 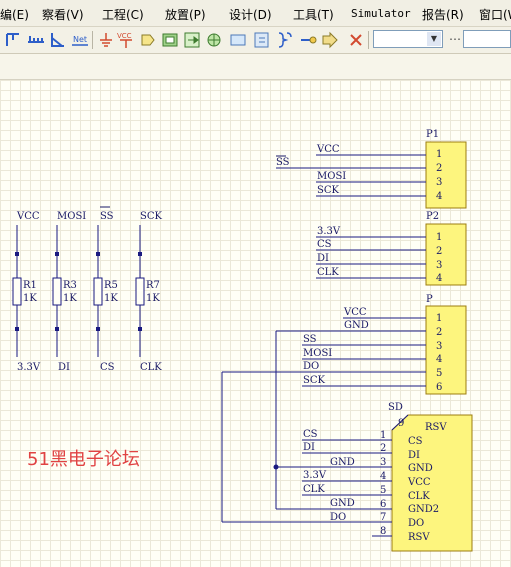 I want to click on sd-pin-num-8: 8, so click(x=383, y=531).